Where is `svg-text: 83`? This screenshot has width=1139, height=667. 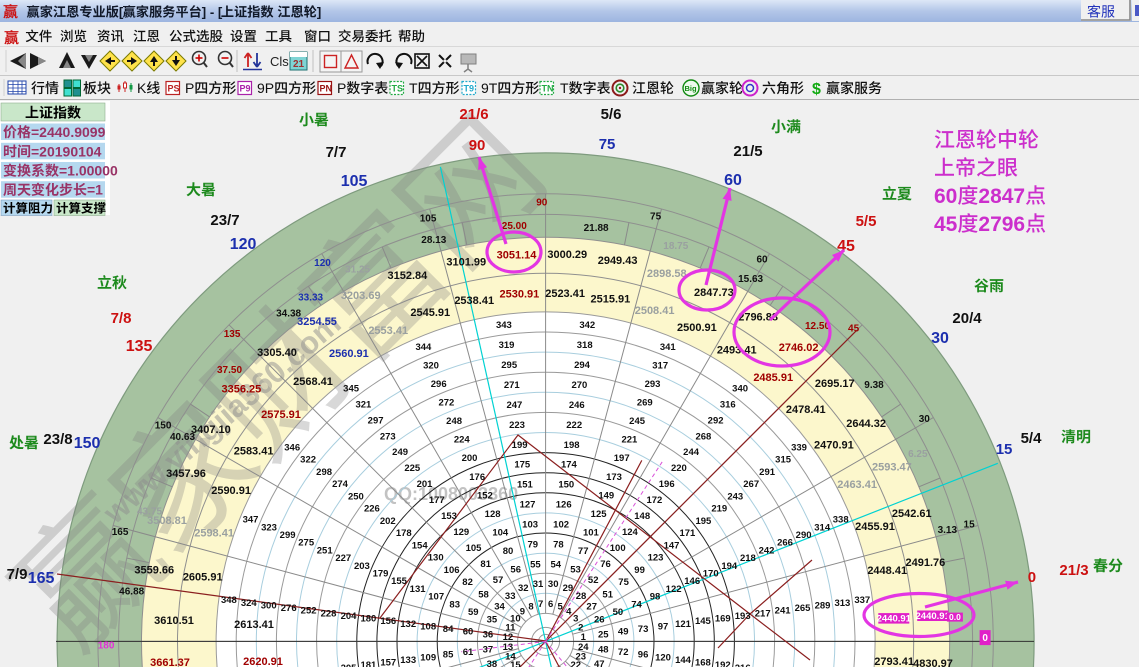
svg-text: 83 is located at coordinates (454, 604).